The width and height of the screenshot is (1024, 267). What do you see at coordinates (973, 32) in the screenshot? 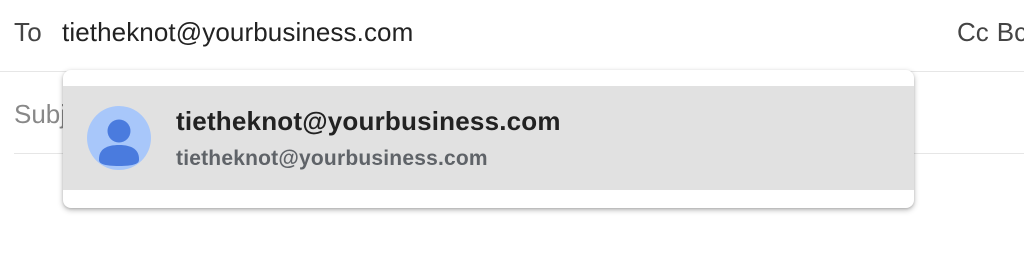
I see `cc-link: Cc` at bounding box center [973, 32].